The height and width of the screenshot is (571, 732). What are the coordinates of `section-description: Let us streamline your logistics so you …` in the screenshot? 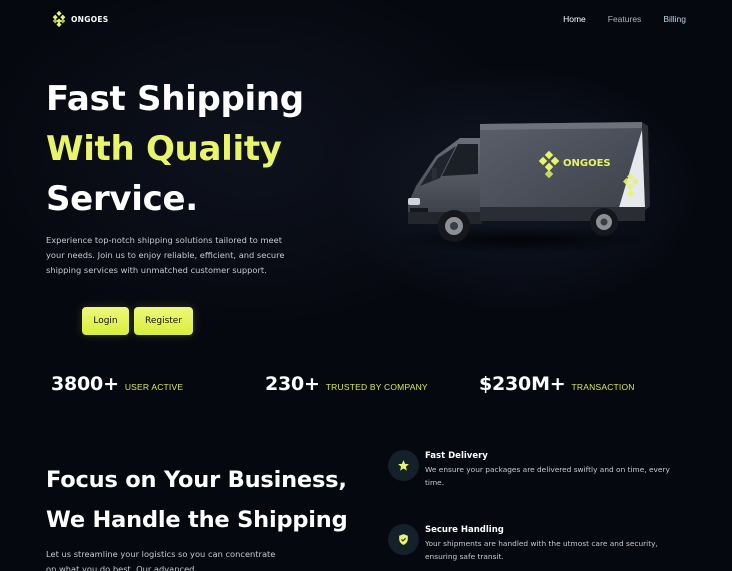 It's located at (161, 560).